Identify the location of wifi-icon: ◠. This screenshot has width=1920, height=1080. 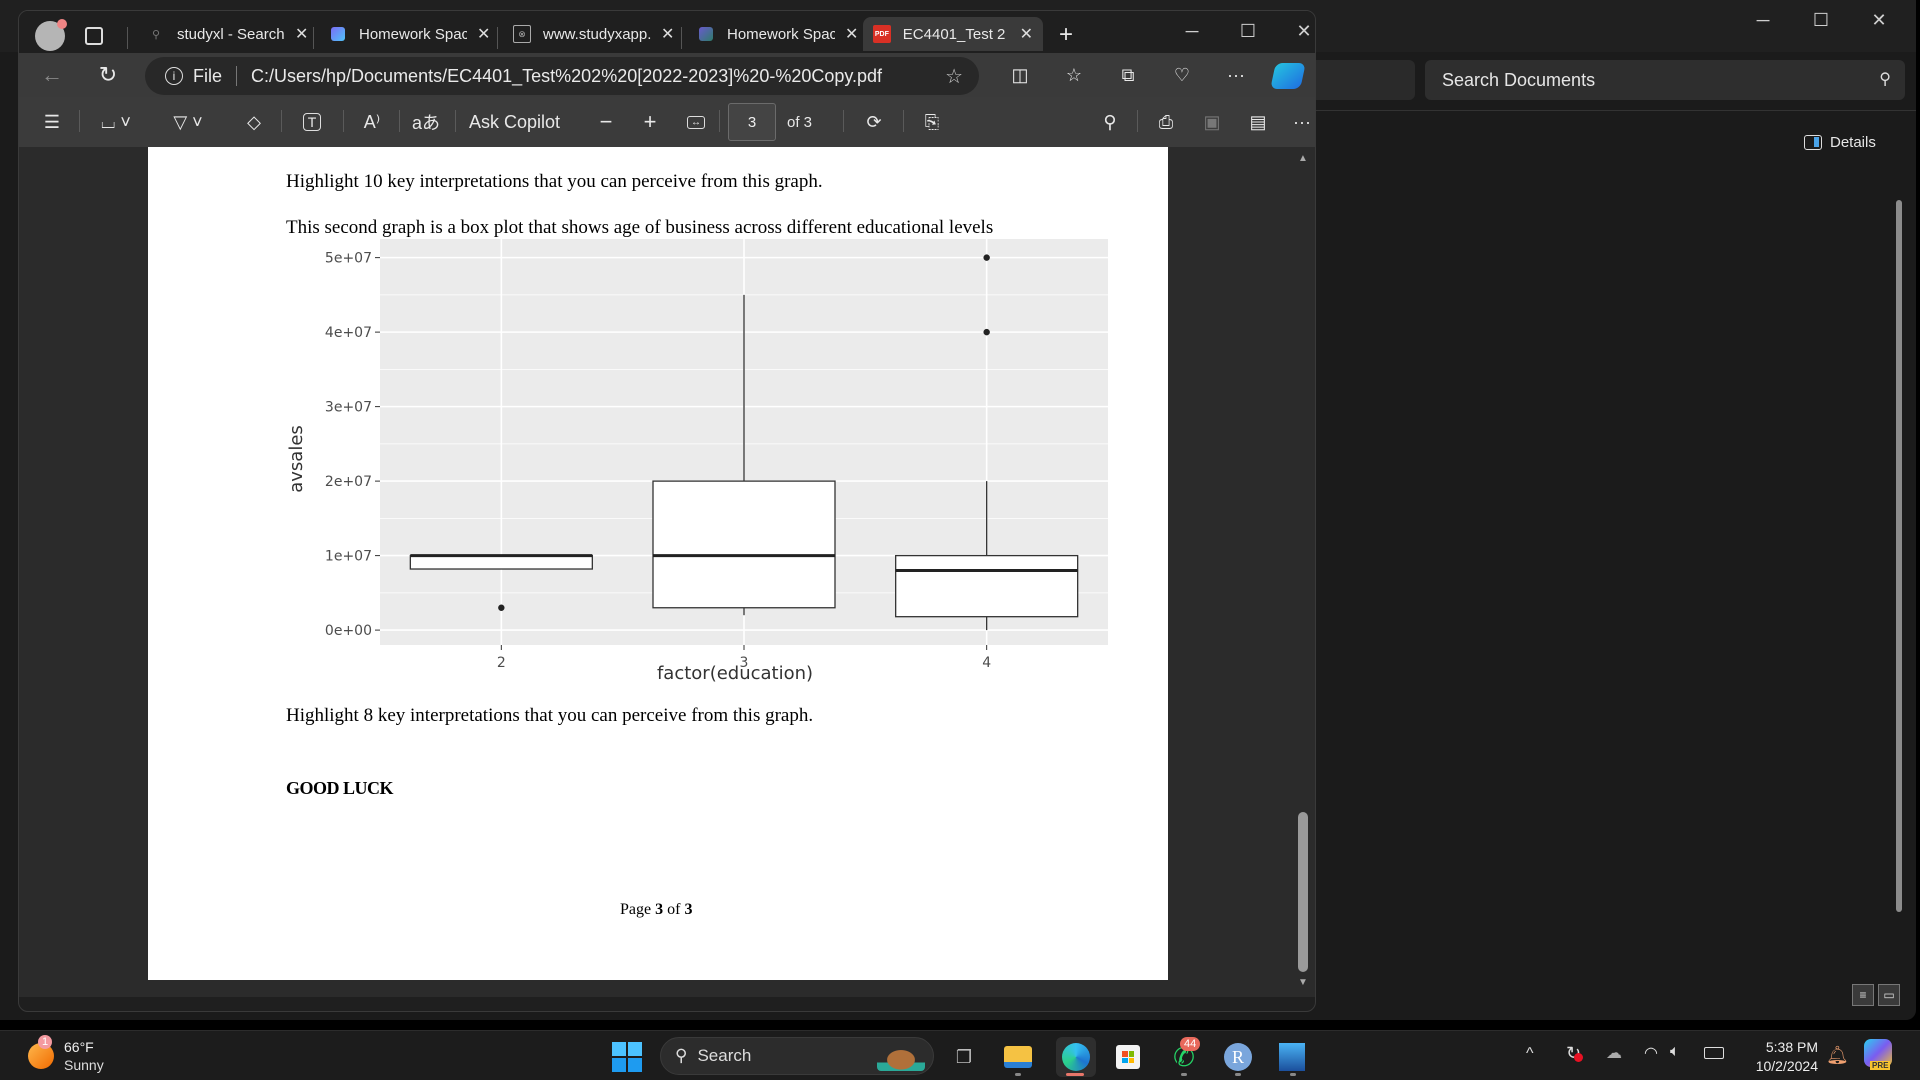
(1651, 1053).